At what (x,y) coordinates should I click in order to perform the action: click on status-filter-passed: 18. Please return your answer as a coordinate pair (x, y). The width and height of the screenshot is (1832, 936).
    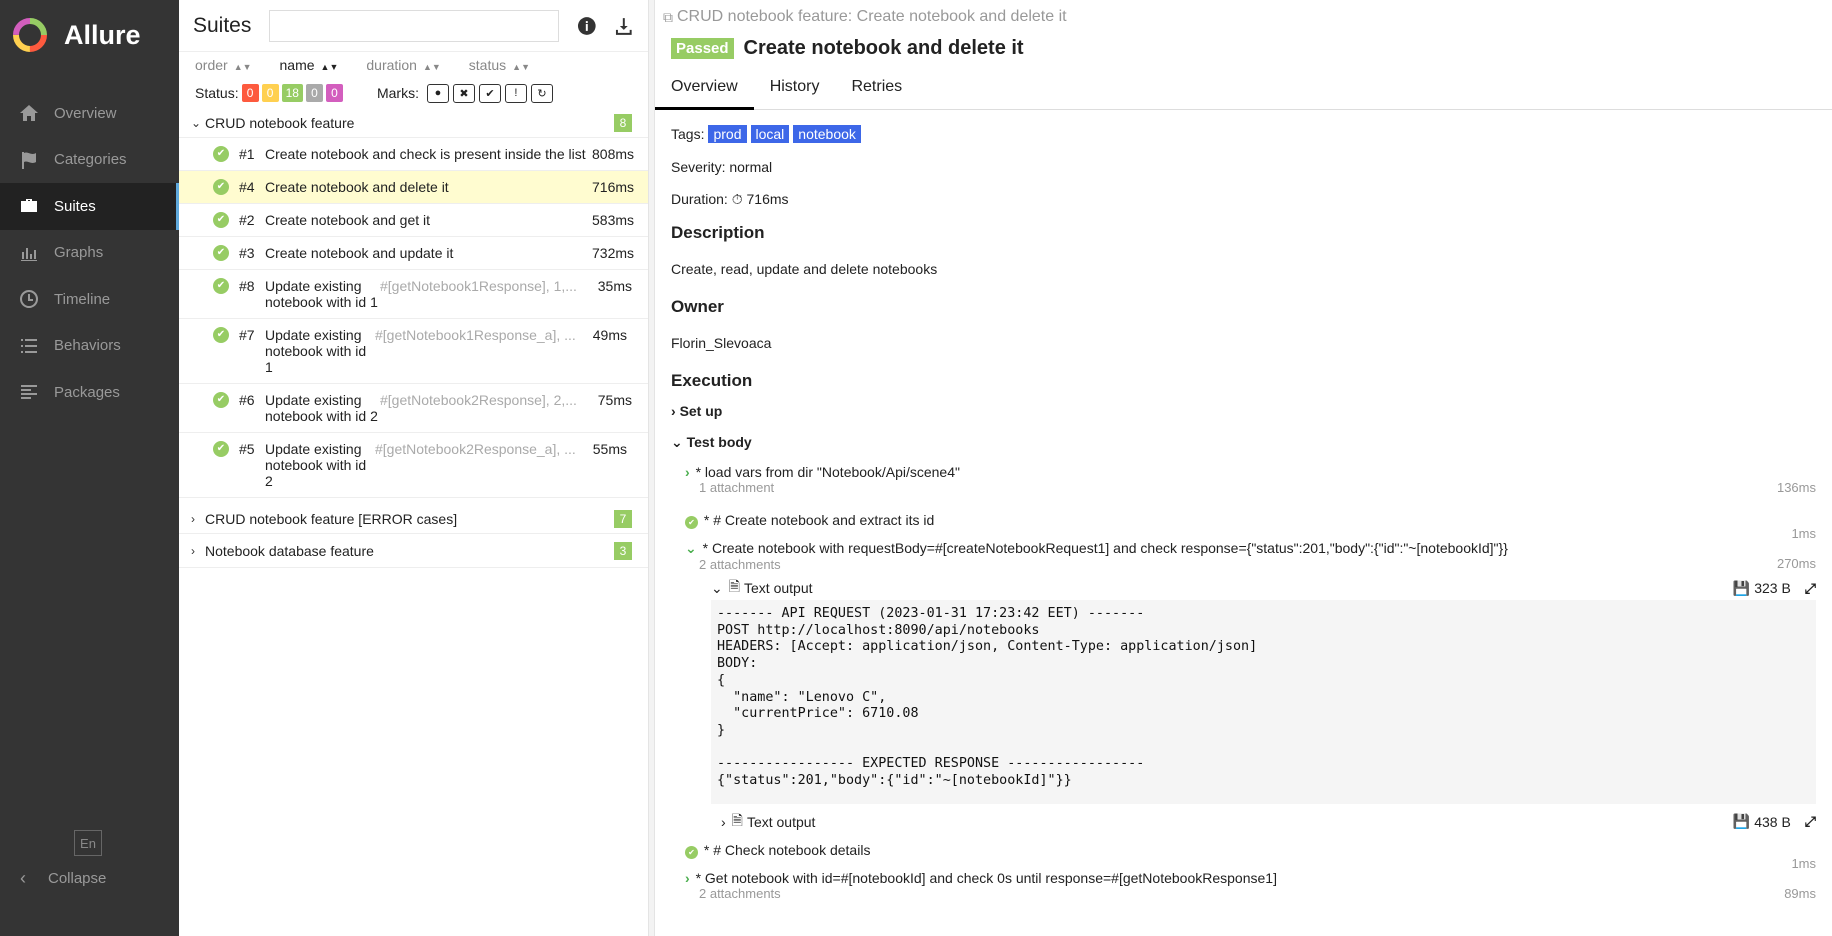
    Looking at the image, I should click on (292, 93).